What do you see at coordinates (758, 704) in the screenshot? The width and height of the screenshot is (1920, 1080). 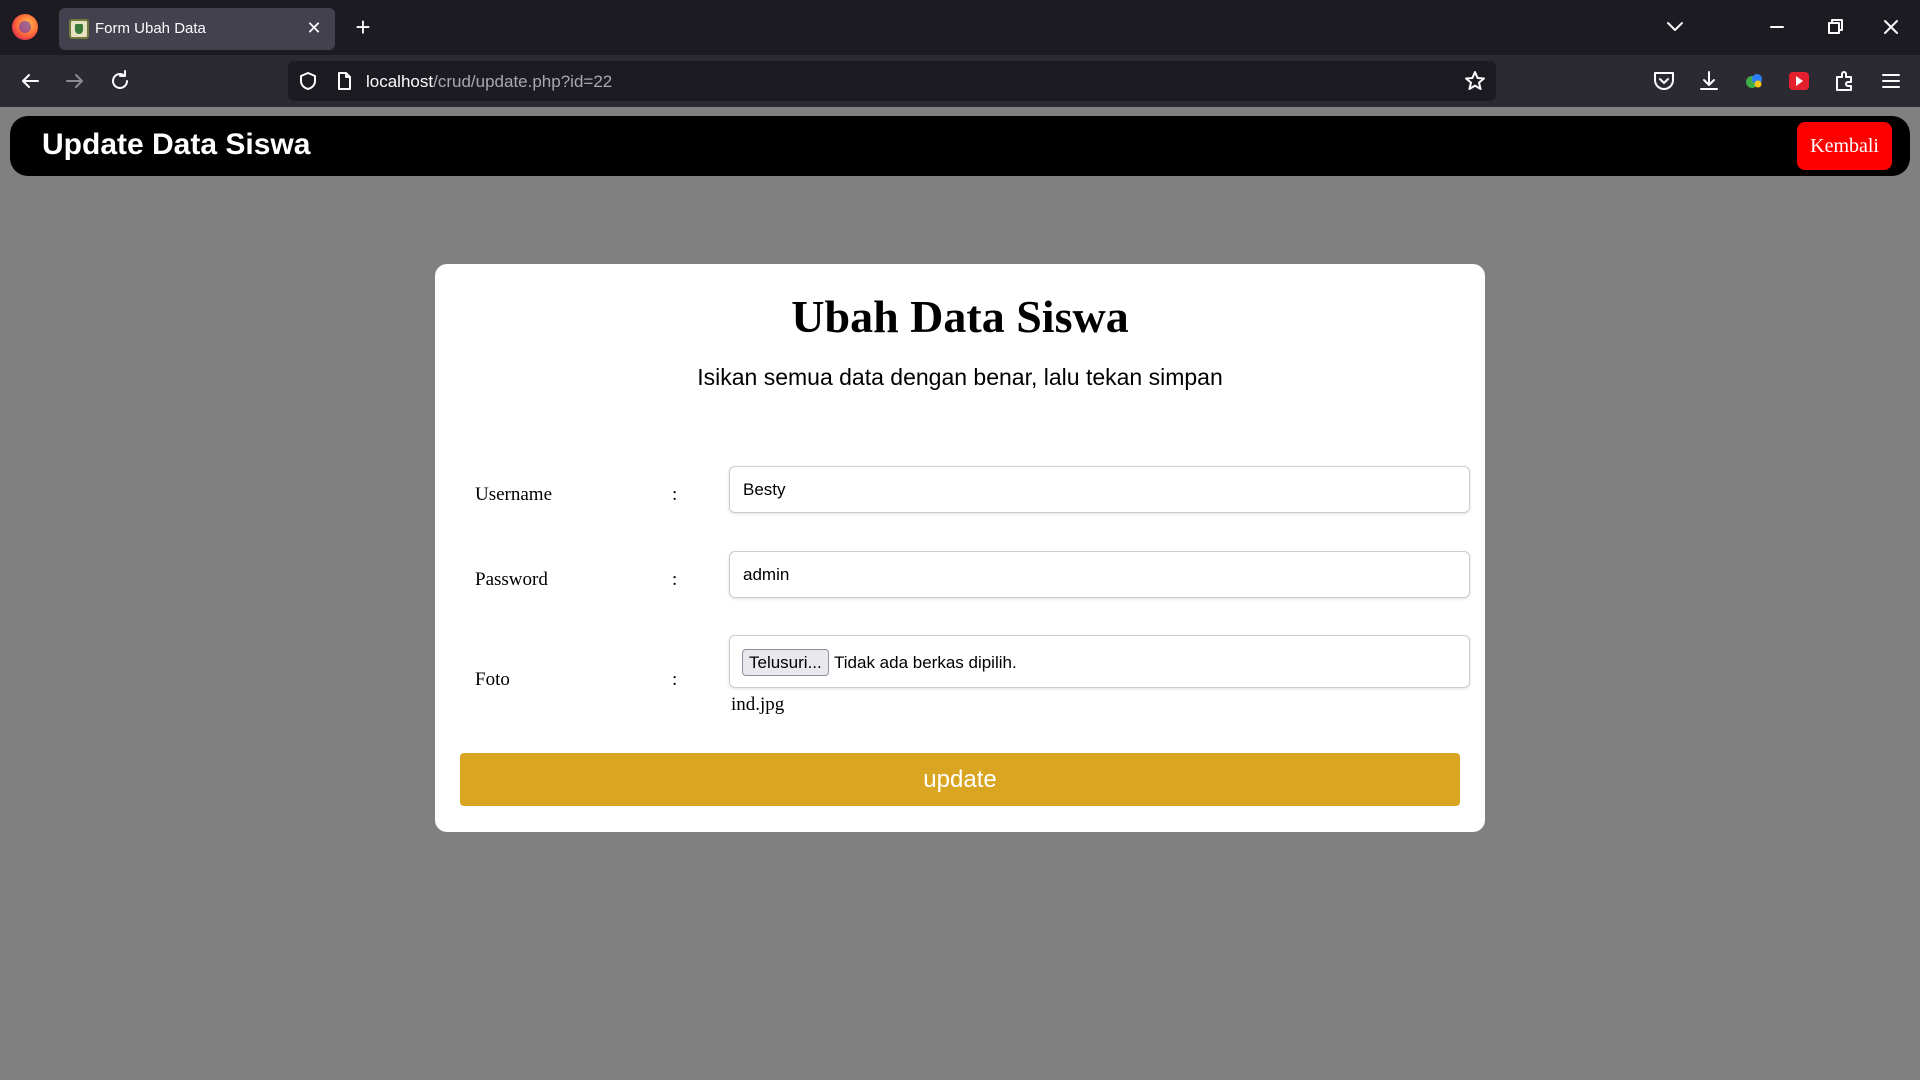 I see `current-file-name: ind.jpg` at bounding box center [758, 704].